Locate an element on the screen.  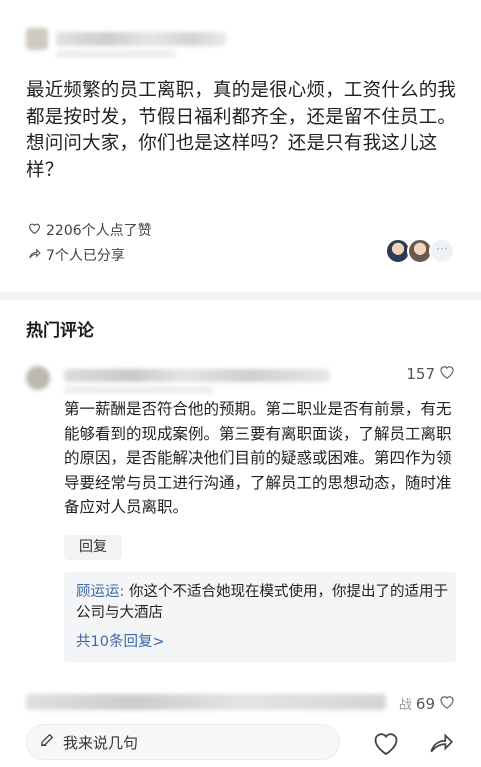
share-post-button is located at coordinates (441, 743).